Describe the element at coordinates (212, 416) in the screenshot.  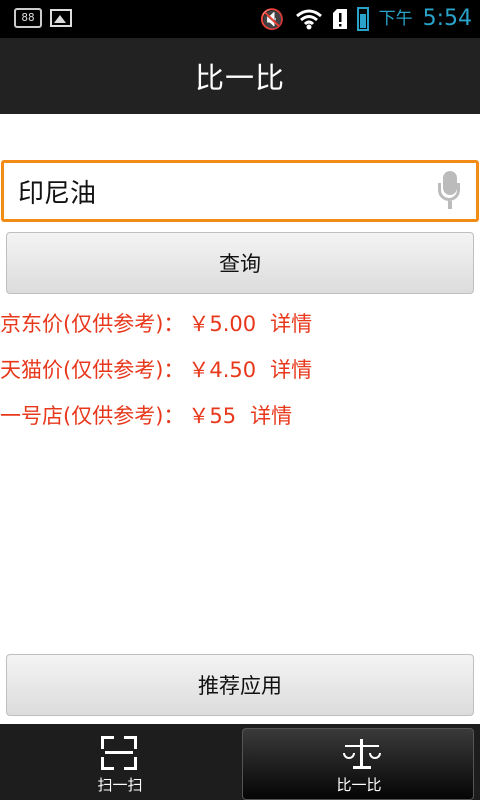
I see `price-value: ￥55` at that location.